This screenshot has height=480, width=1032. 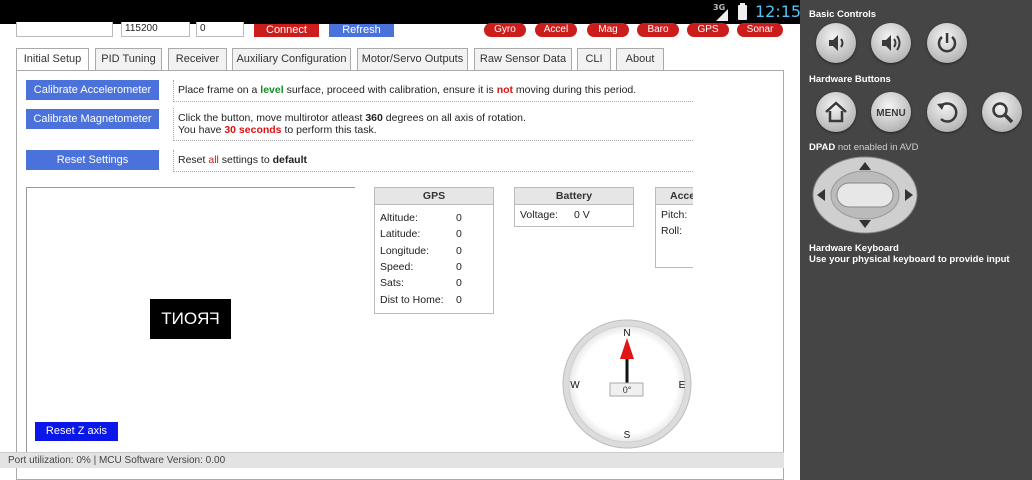 I want to click on battery-icon, so click(x=742, y=11).